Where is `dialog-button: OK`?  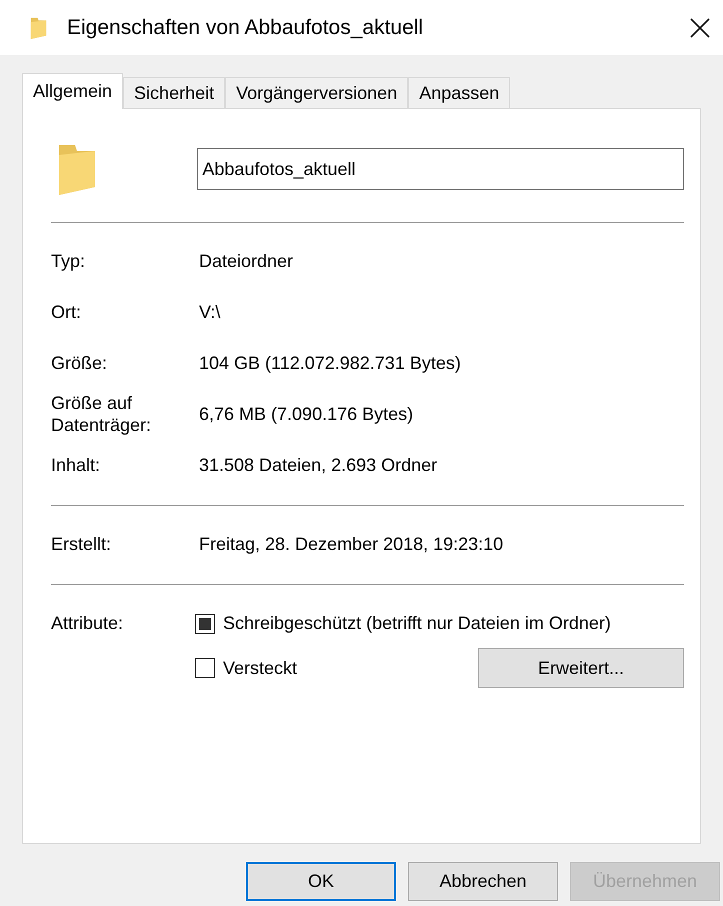
dialog-button: OK is located at coordinates (321, 881).